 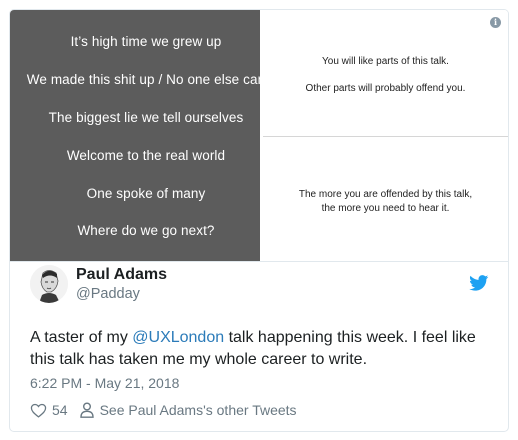 I want to click on author-name: Paul Adams, so click(x=121, y=275).